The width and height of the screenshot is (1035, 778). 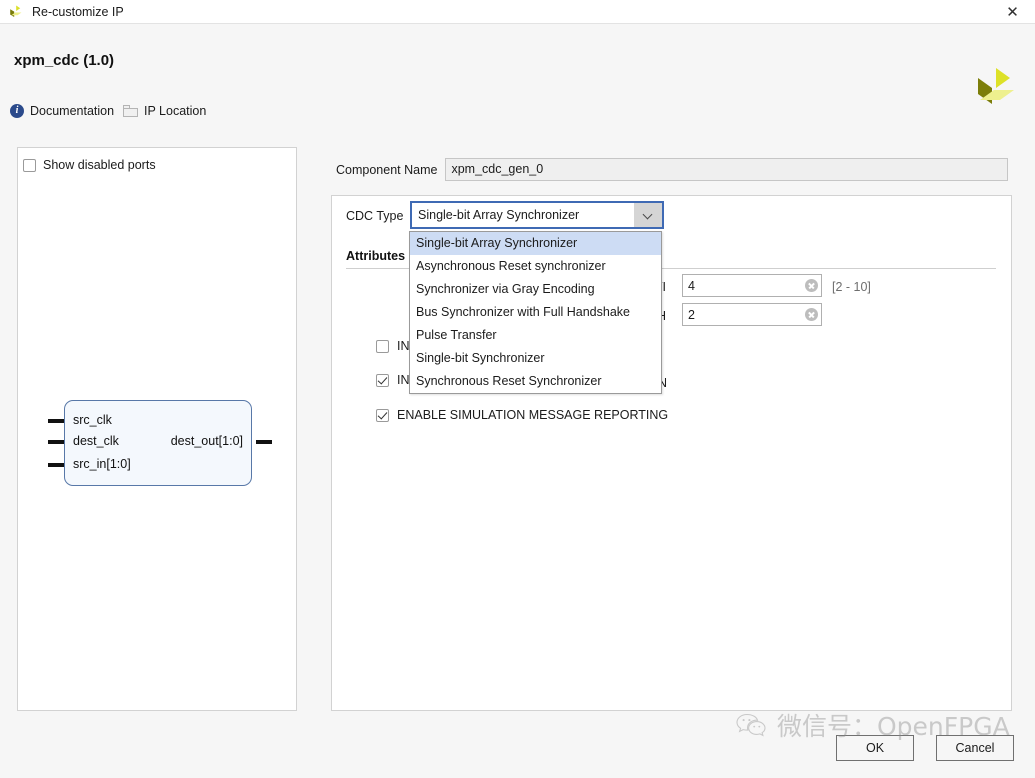 I want to click on width-value: 2, so click(x=691, y=314).